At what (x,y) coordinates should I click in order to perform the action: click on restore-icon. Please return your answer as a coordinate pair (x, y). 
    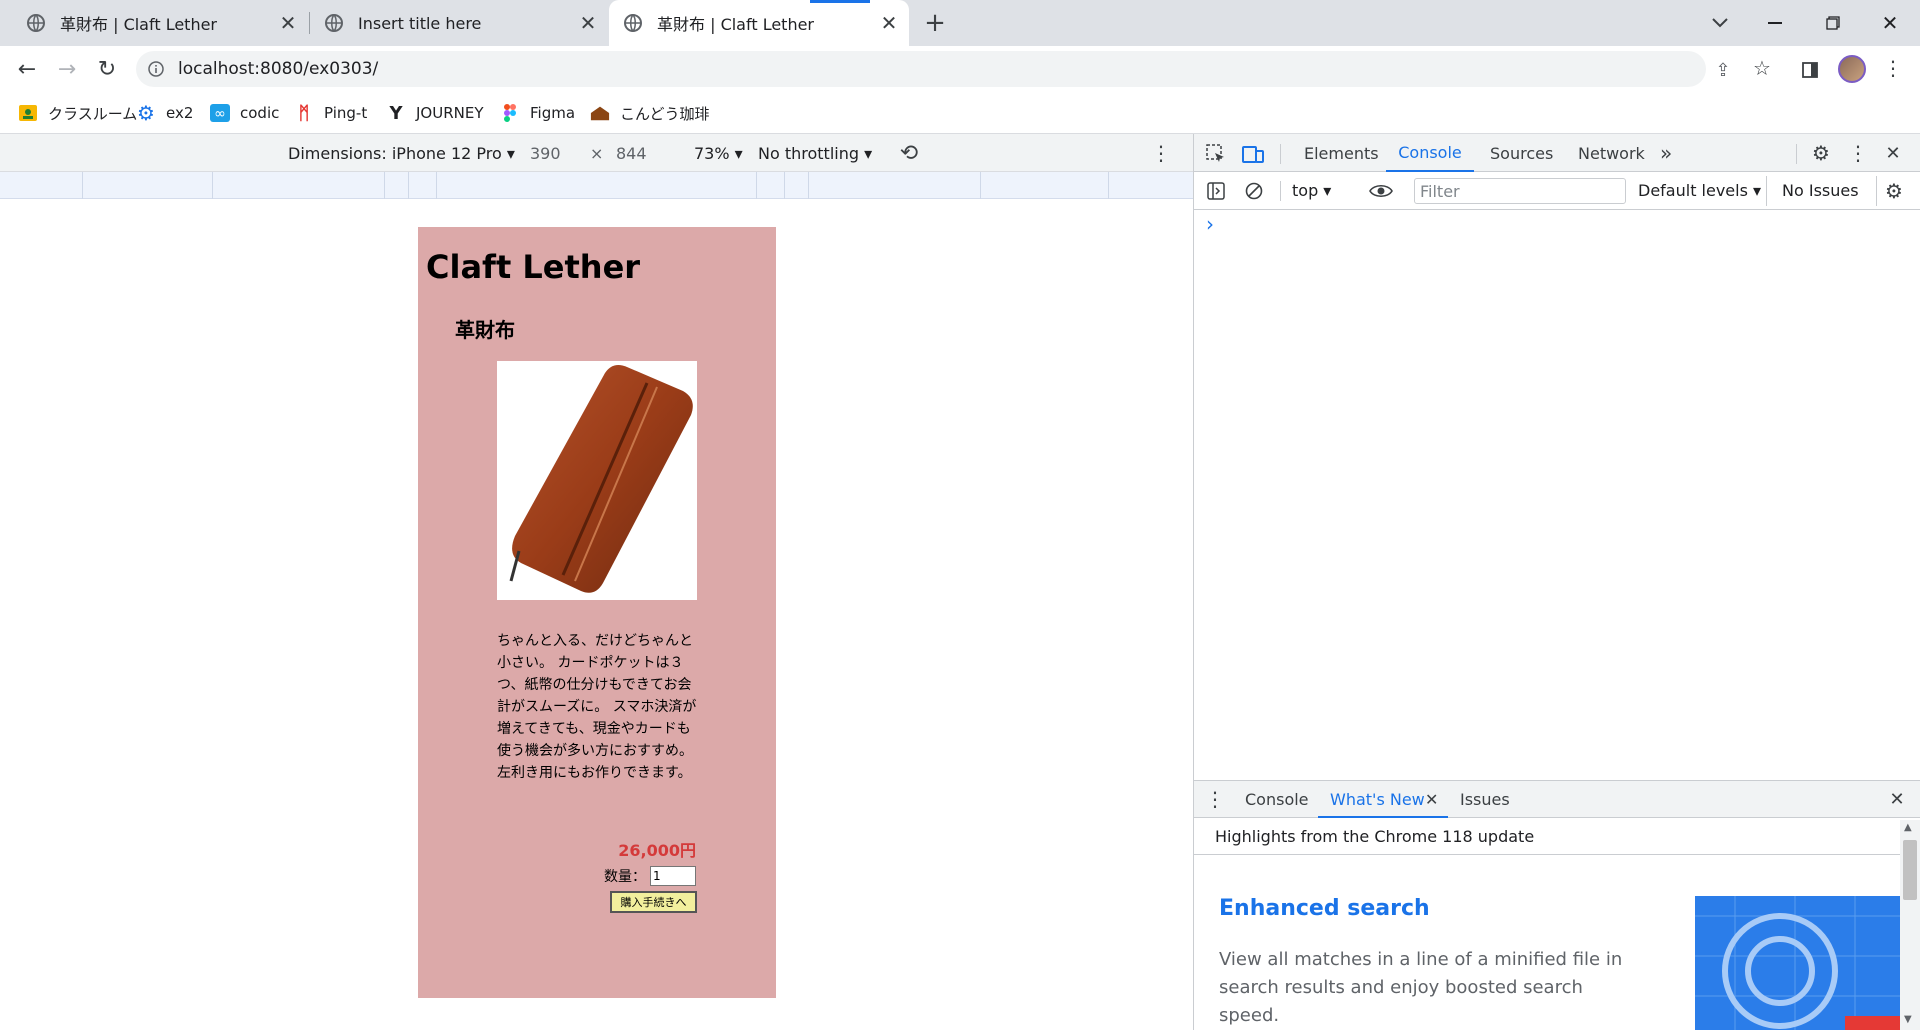
    Looking at the image, I should click on (1833, 23).